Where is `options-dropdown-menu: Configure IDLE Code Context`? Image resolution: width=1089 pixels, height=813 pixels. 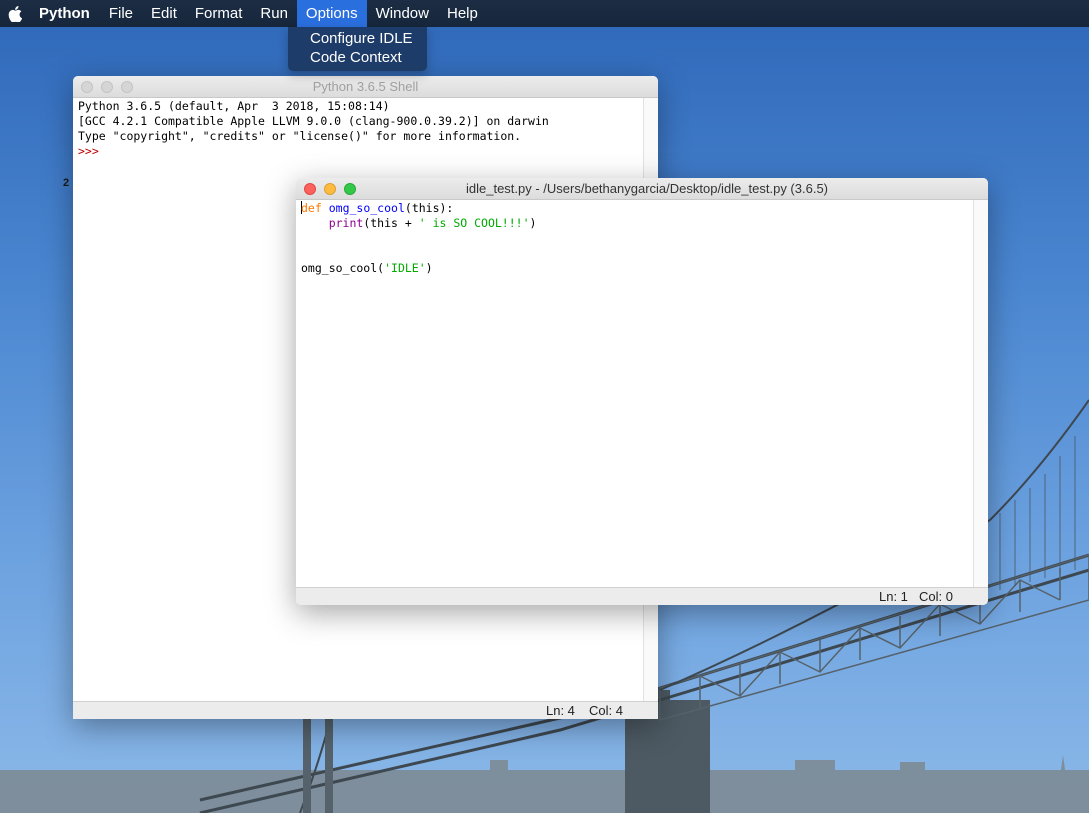 options-dropdown-menu: Configure IDLE Code Context is located at coordinates (357, 49).